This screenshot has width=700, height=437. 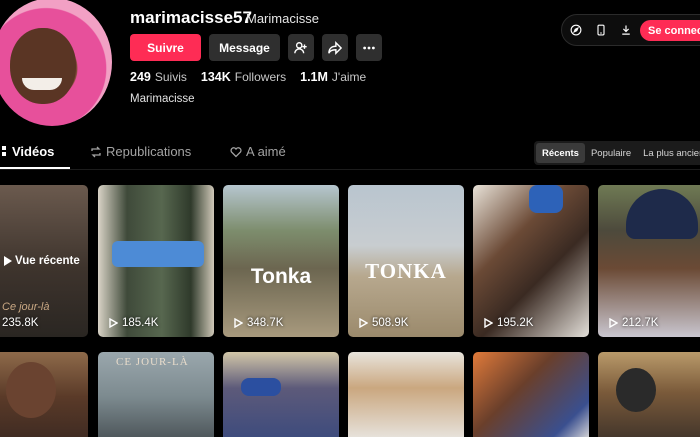 What do you see at coordinates (282, 18) in the screenshot?
I see `profile-nickname: Marimacisse` at bounding box center [282, 18].